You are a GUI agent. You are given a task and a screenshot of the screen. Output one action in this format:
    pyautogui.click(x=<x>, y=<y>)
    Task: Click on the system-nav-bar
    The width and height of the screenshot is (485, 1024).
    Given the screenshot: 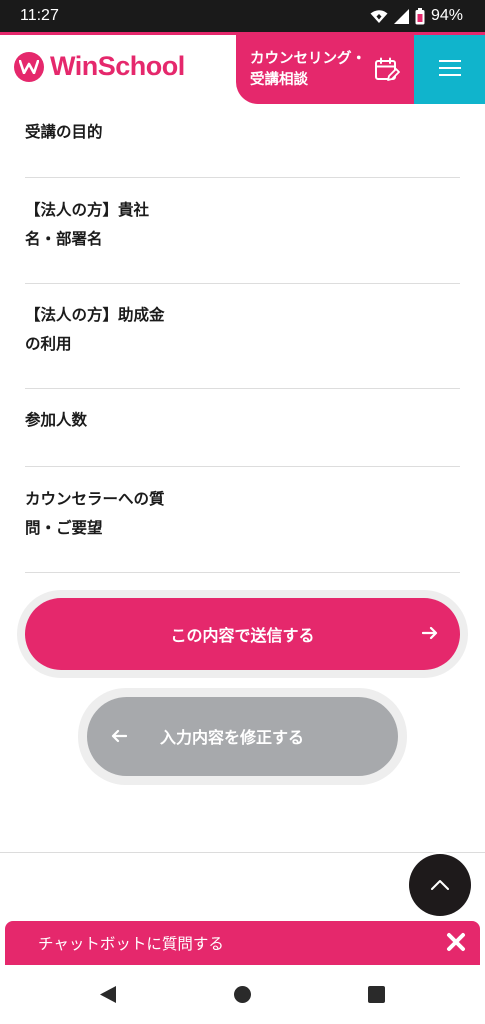 What is the action you would take?
    pyautogui.click(x=242, y=994)
    